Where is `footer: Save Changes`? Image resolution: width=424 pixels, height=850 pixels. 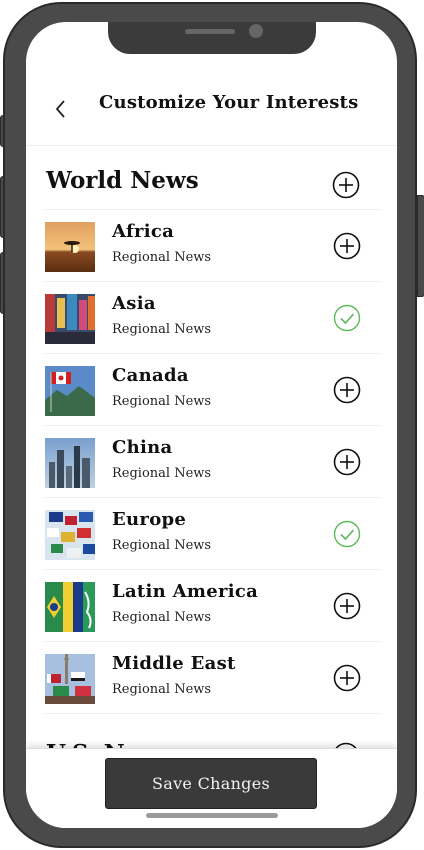
footer: Save Changes is located at coordinates (211, 788).